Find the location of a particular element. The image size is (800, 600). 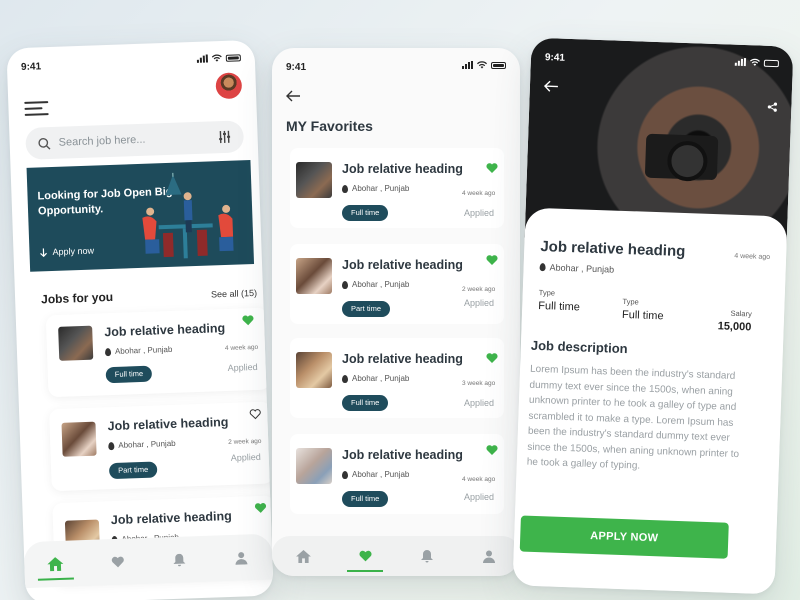

bell-icon is located at coordinates (179, 559).